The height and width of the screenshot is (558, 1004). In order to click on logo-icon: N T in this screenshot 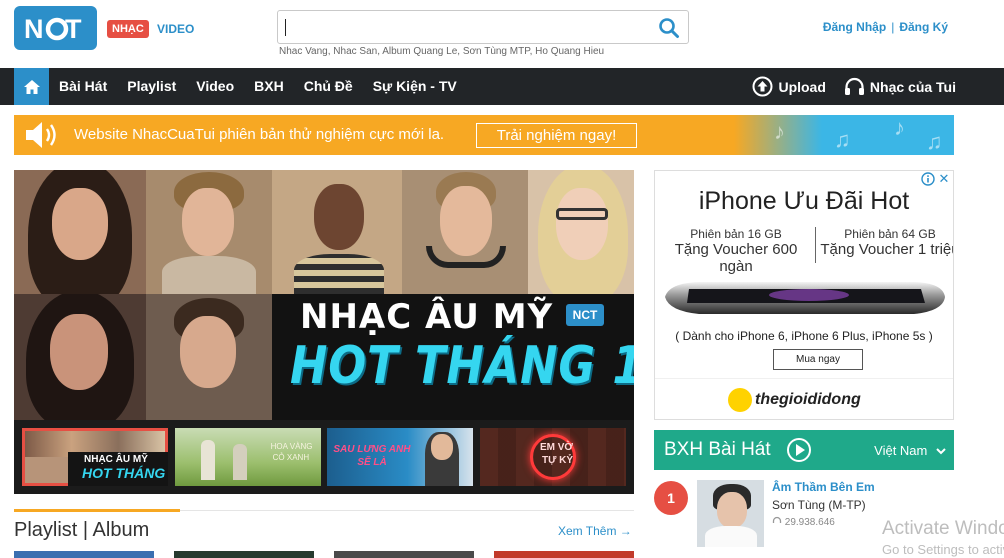, I will do `click(53, 28)`.